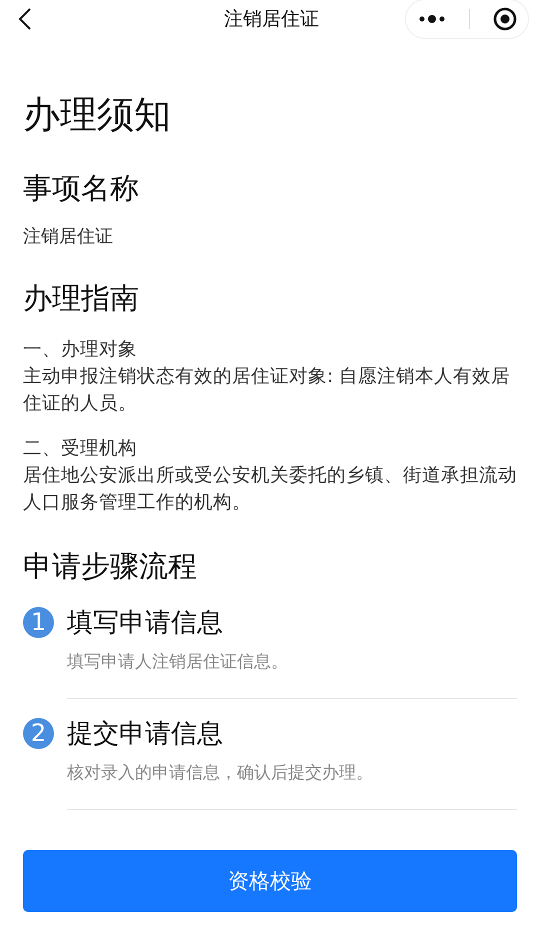 This screenshot has height=939, width=543. What do you see at coordinates (220, 773) in the screenshot?
I see `step-description: 核对录入的申请信息，确认后提交办理。` at bounding box center [220, 773].